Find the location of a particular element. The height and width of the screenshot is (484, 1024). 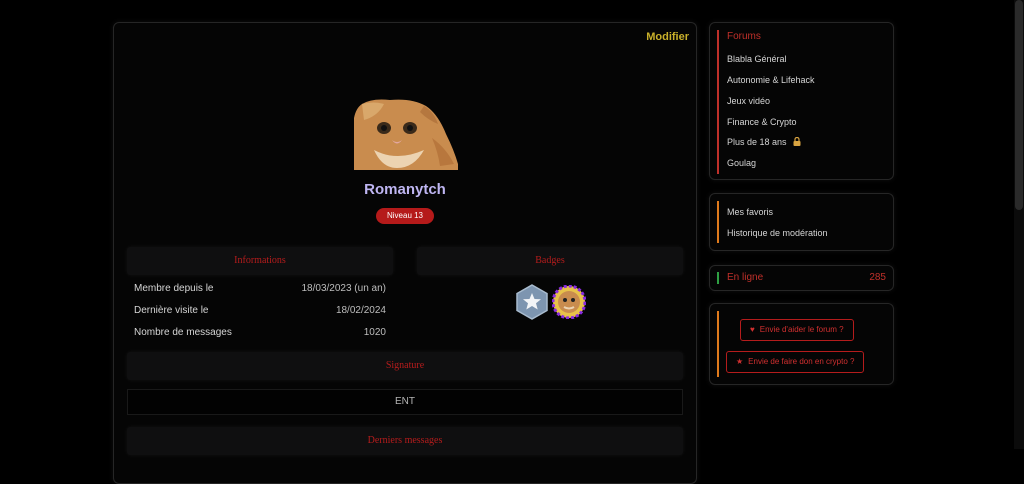

cat-badge-icon is located at coordinates (569, 302).